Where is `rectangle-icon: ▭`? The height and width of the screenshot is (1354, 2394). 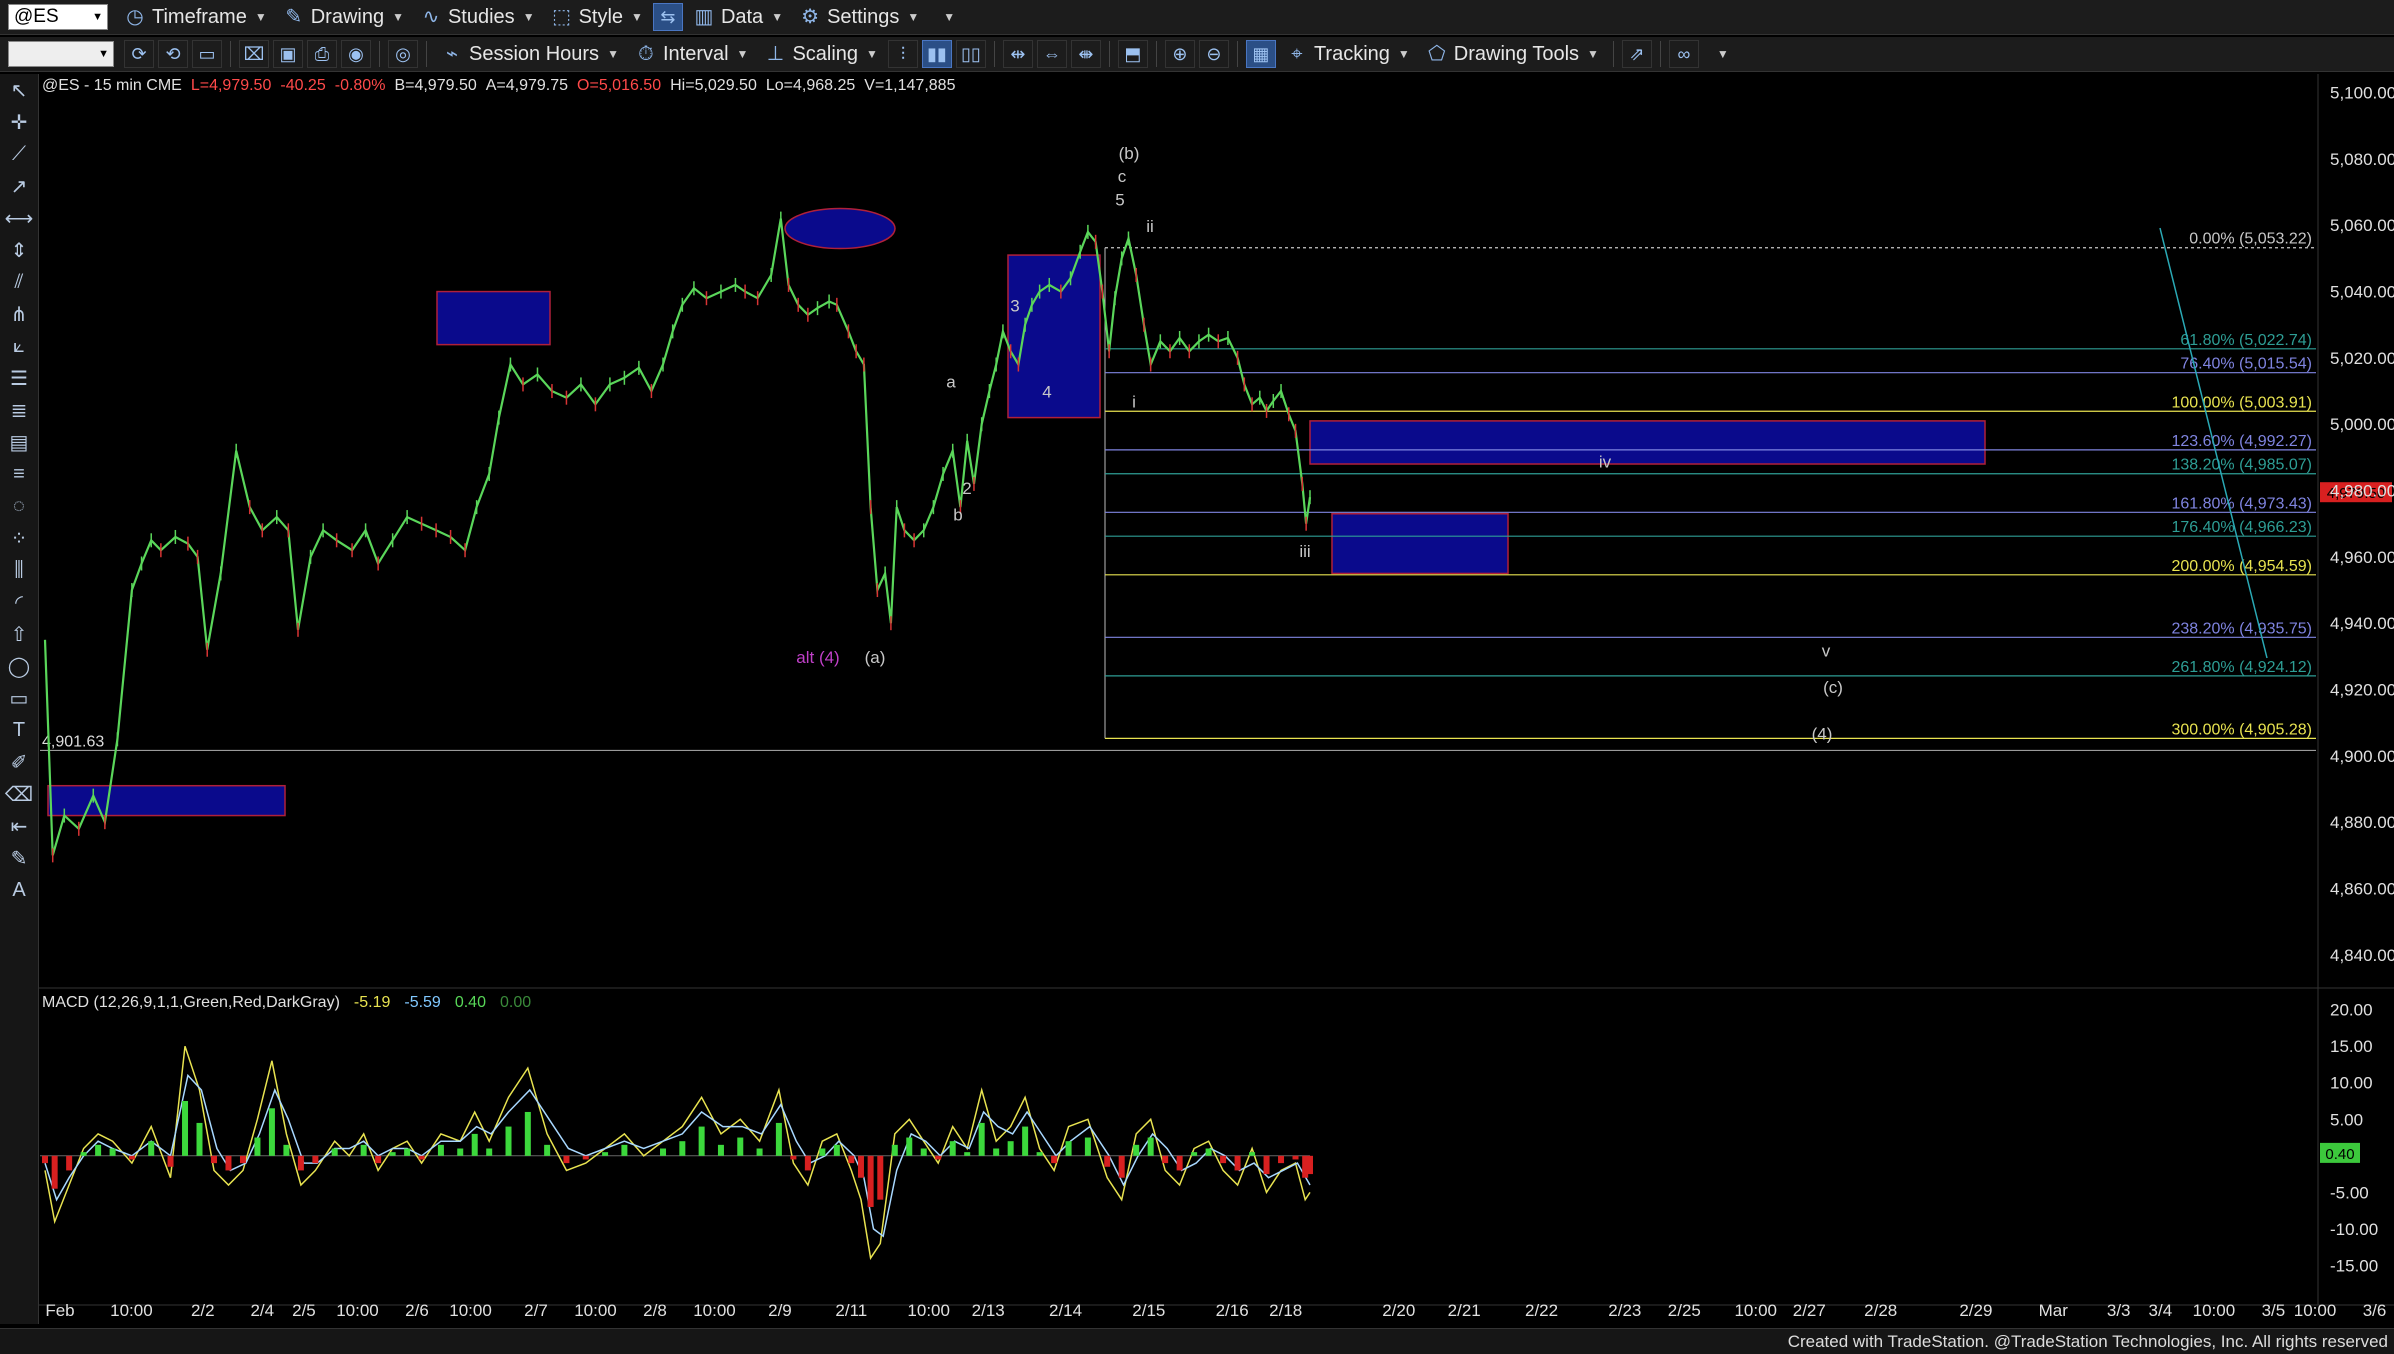 rectangle-icon: ▭ is located at coordinates (19, 698).